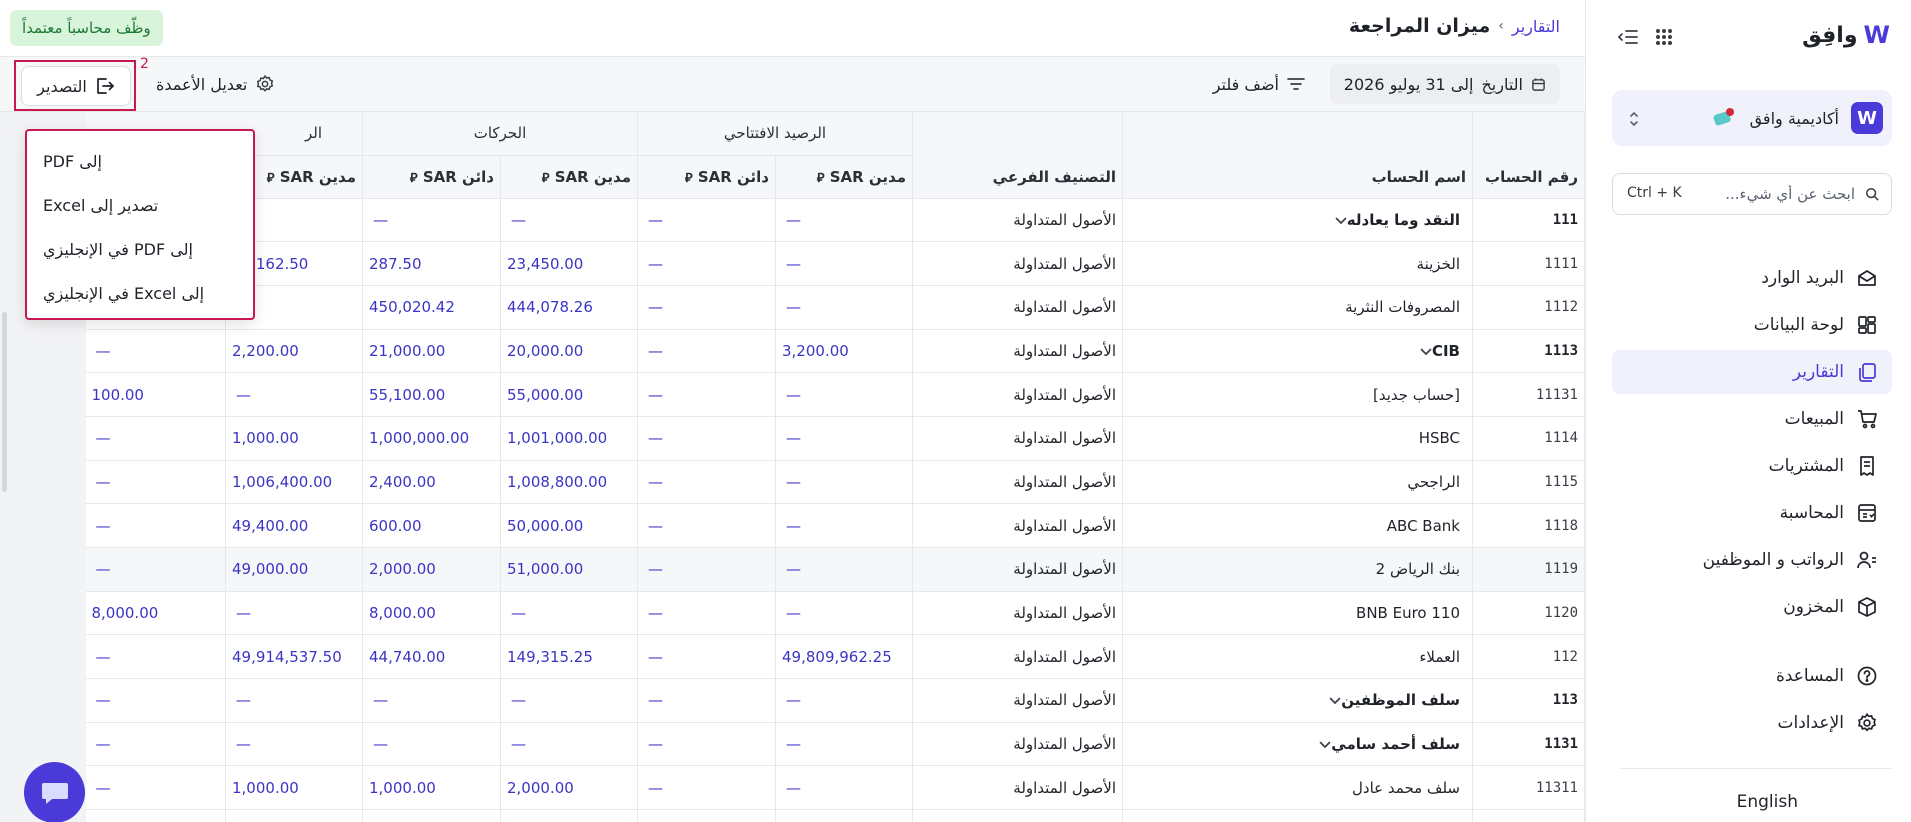  Describe the element at coordinates (294, 482) in the screenshot. I see `closing-debit-cell: 1,006,400.00` at that location.